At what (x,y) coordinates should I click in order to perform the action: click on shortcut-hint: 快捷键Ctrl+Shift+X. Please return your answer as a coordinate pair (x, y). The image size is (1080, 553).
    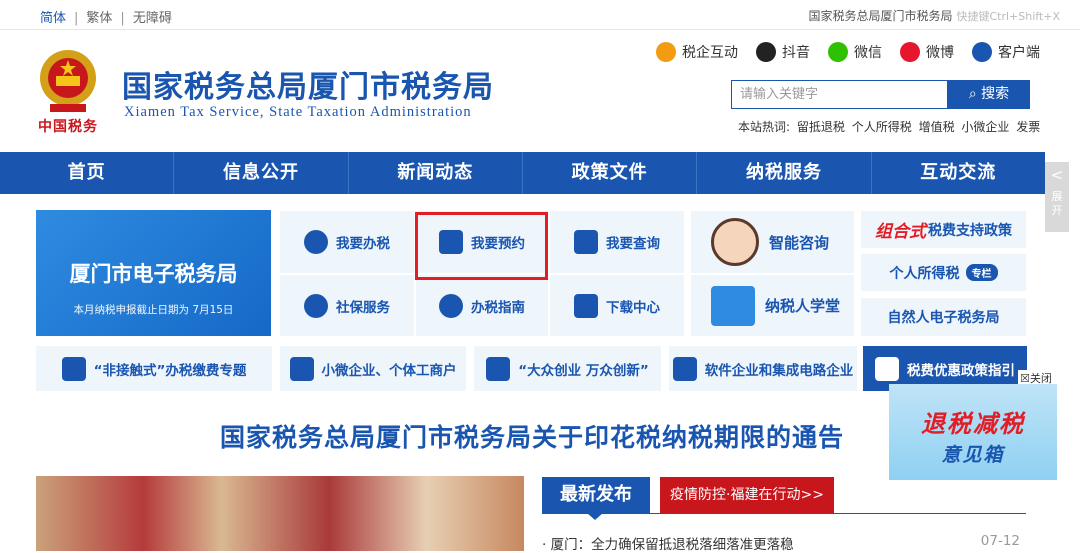
    Looking at the image, I should click on (1008, 16).